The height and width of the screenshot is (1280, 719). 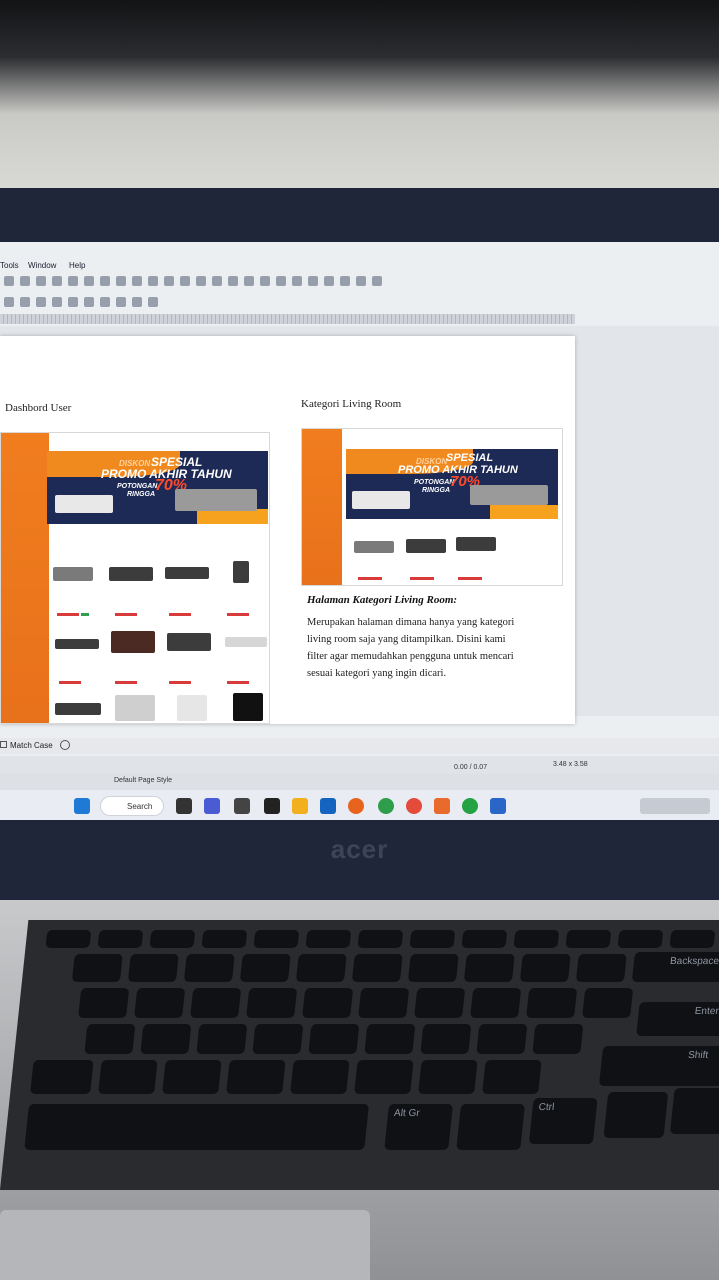 I want to click on xampp-icon, so click(x=442, y=806).